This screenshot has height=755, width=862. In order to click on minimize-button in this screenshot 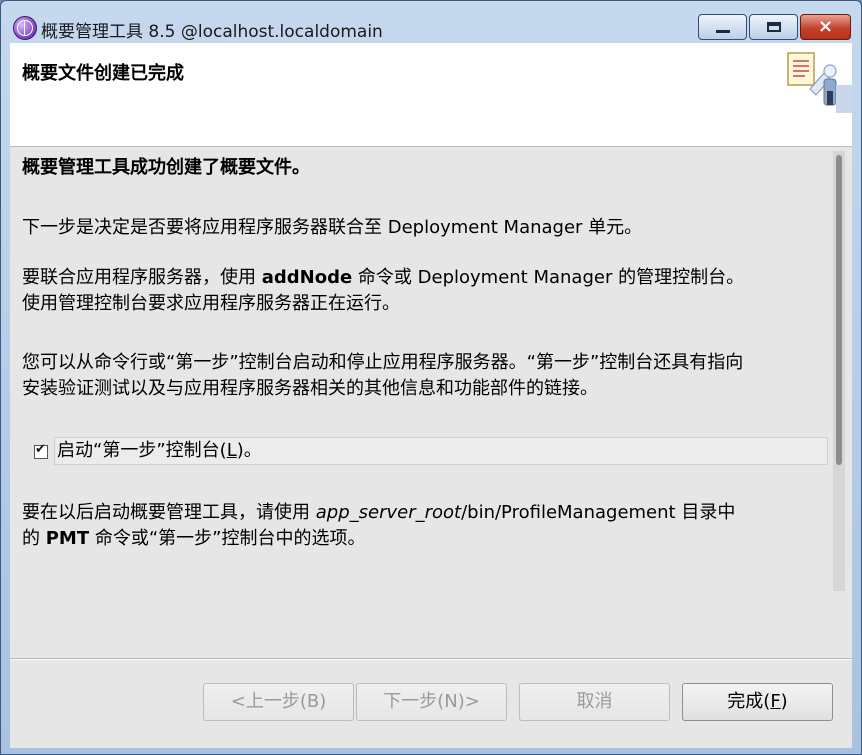, I will do `click(722, 27)`.